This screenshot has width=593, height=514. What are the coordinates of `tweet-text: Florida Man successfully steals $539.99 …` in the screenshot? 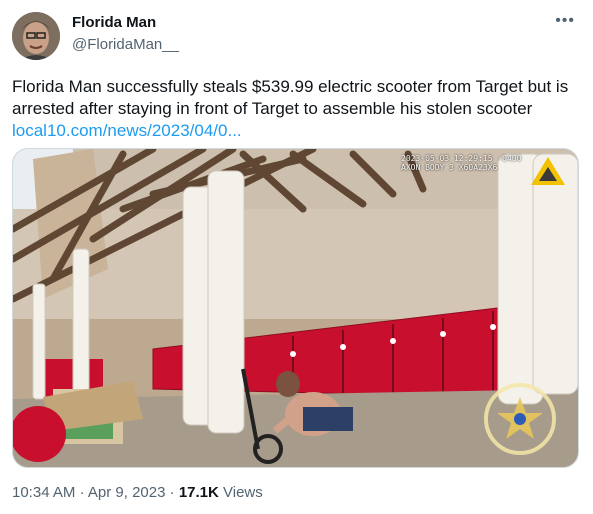 It's located at (290, 97).